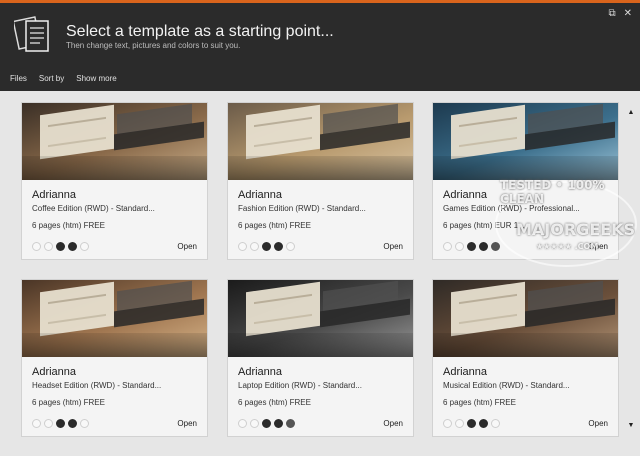 The image size is (640, 456). What do you see at coordinates (631, 114) in the screenshot?
I see `scroll-up-icon: ▲` at bounding box center [631, 114].